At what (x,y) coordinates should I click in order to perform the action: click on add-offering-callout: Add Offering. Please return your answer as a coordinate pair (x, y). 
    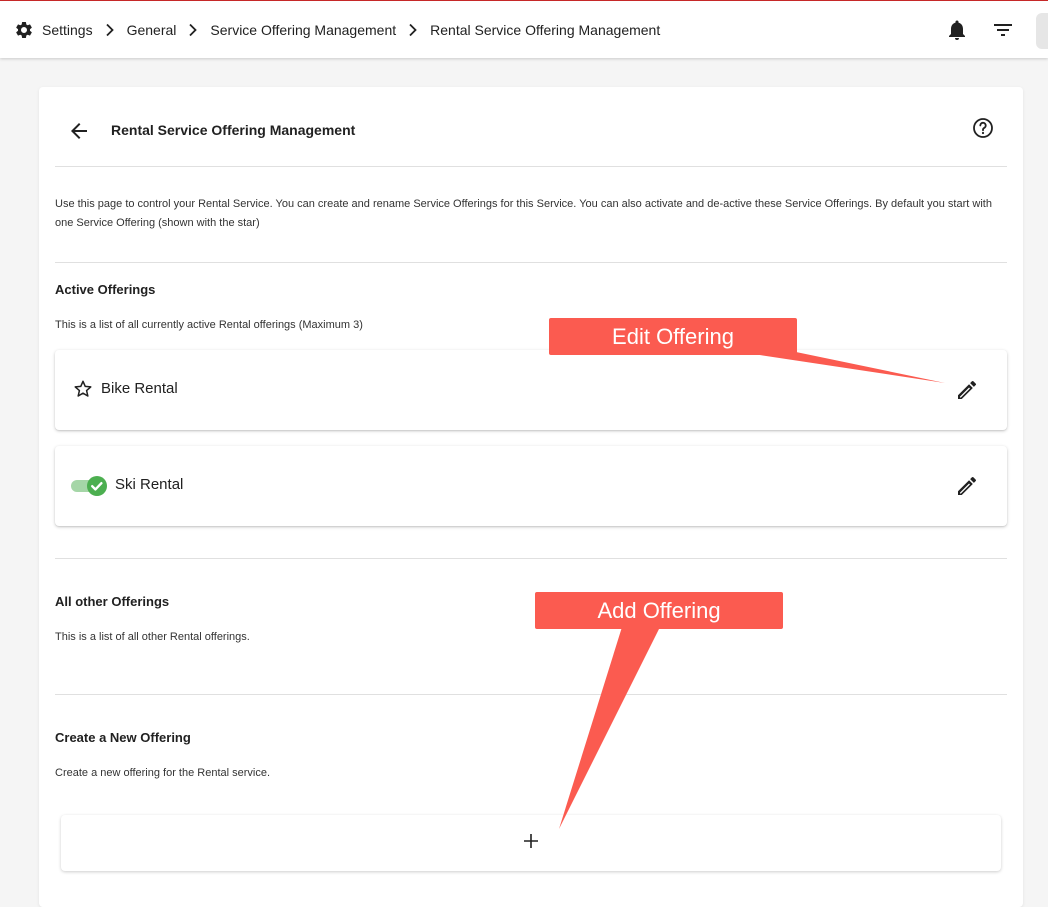
    Looking at the image, I should click on (659, 610).